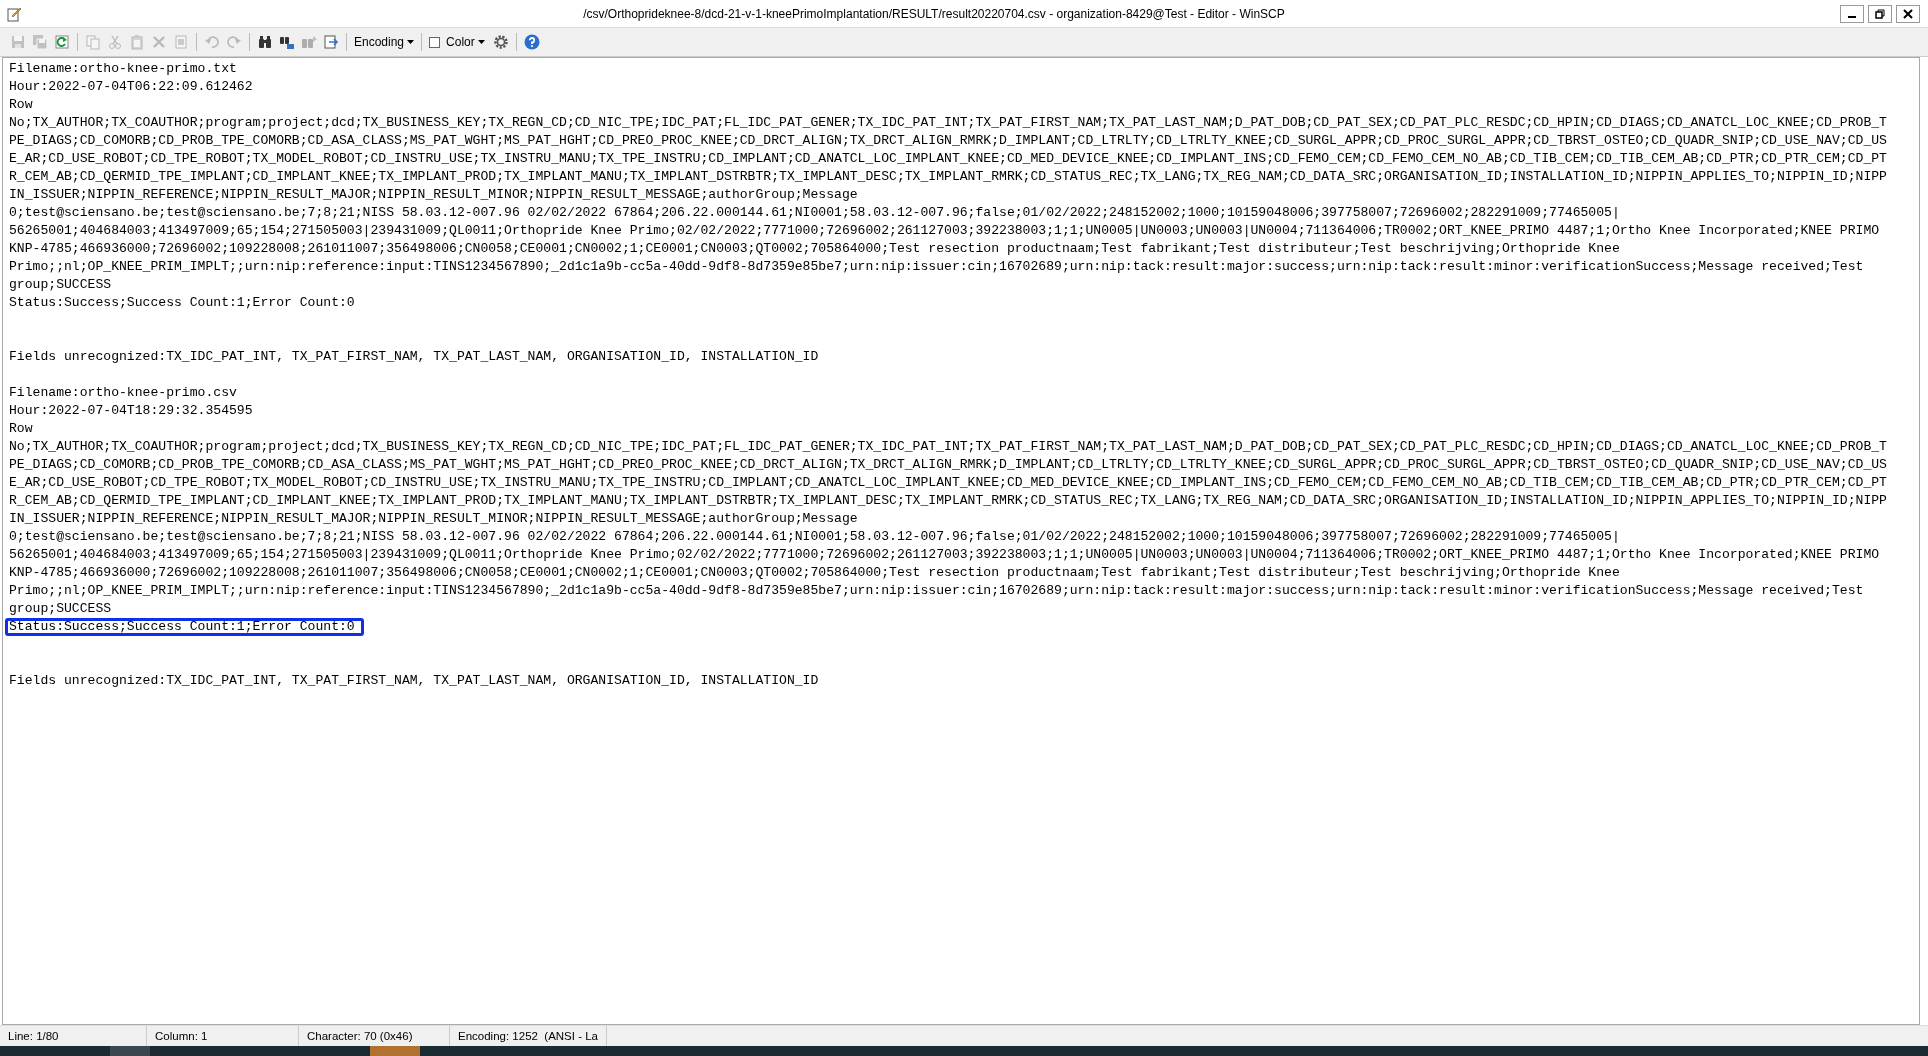  Describe the element at coordinates (384, 42) in the screenshot. I see `encoding-menu: Encoding` at that location.